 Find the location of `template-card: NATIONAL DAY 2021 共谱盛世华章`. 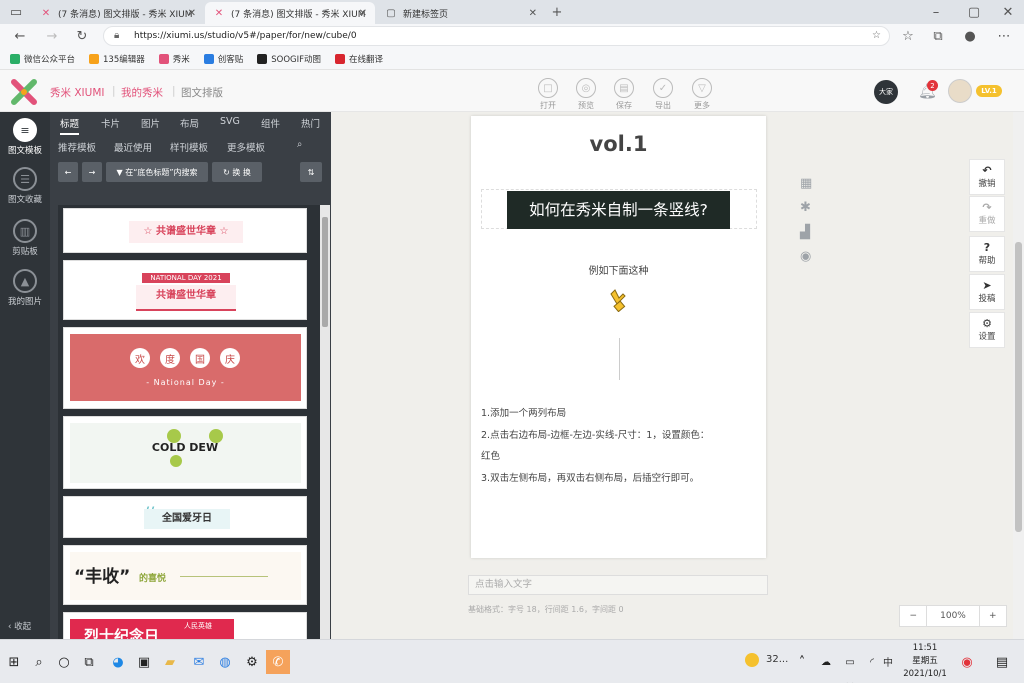

template-card: NATIONAL DAY 2021 共谱盛世华章 is located at coordinates (185, 290).